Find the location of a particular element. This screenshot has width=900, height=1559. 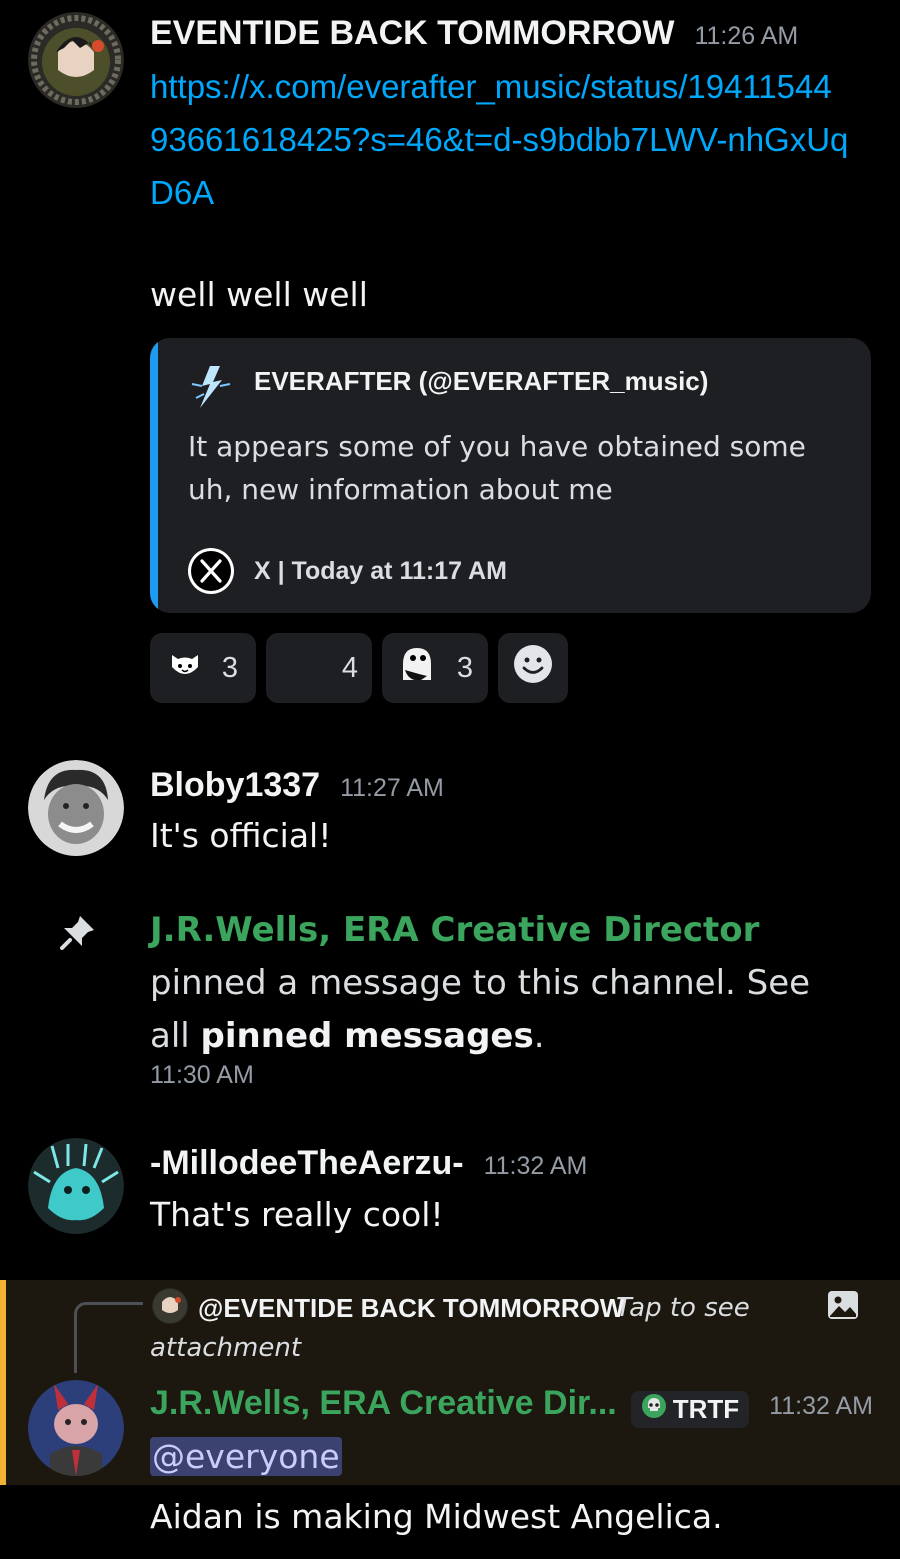

smiley-add-reaction-icon is located at coordinates (533, 668).